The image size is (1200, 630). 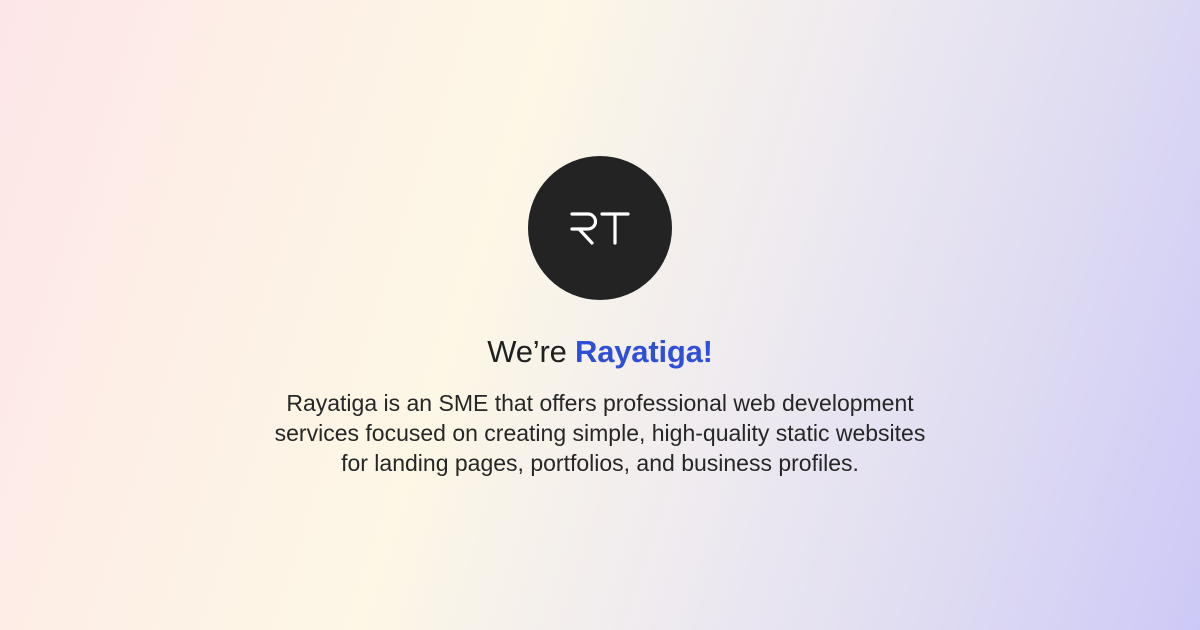 I want to click on brand-name: Rayatiga!, so click(x=644, y=351).